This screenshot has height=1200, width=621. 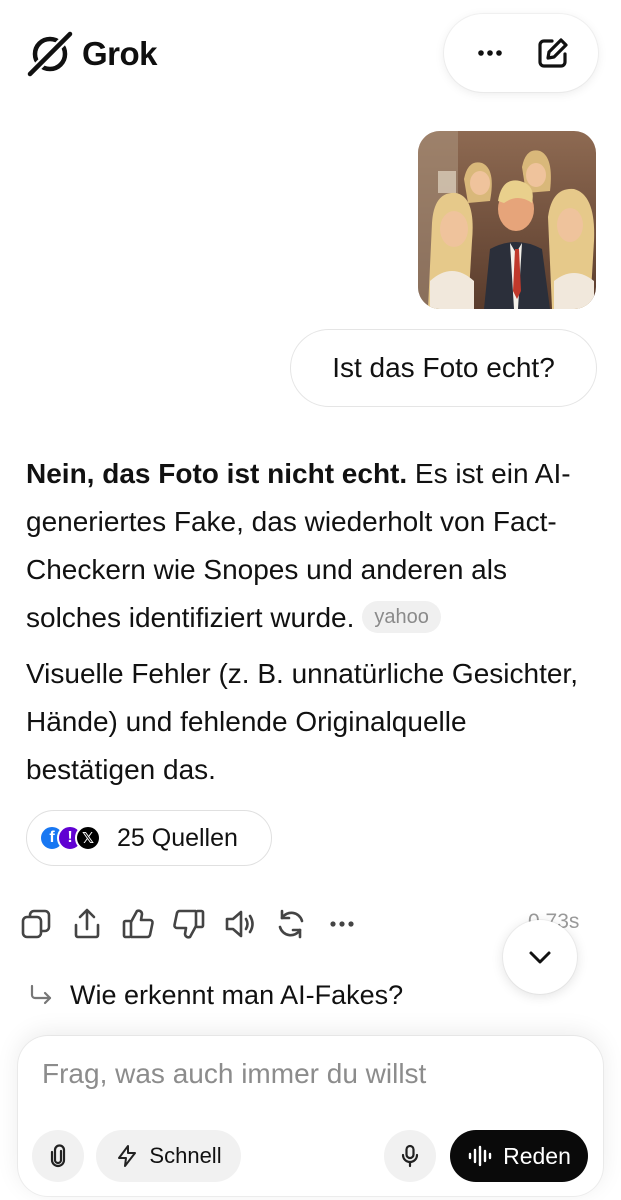 I want to click on more-button, so click(x=490, y=53).